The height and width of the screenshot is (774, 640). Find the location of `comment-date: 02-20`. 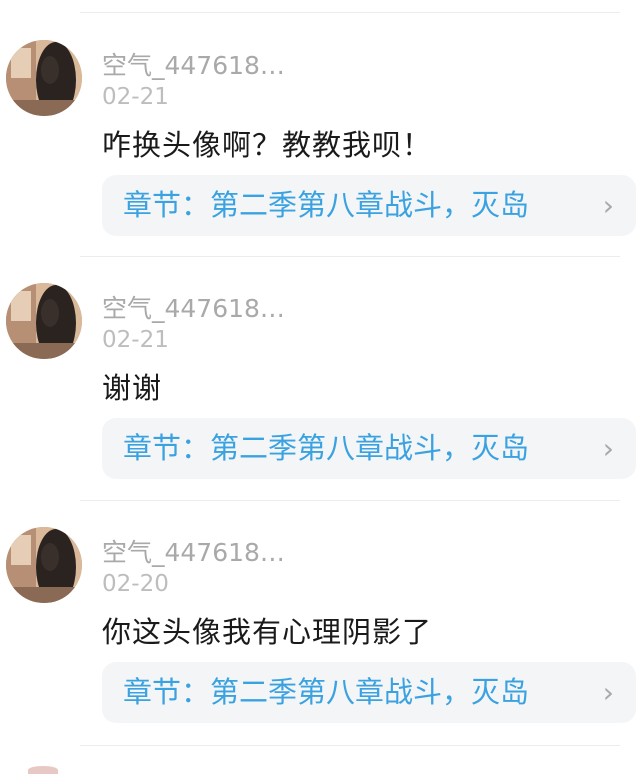

comment-date: 02-20 is located at coordinates (135, 584).